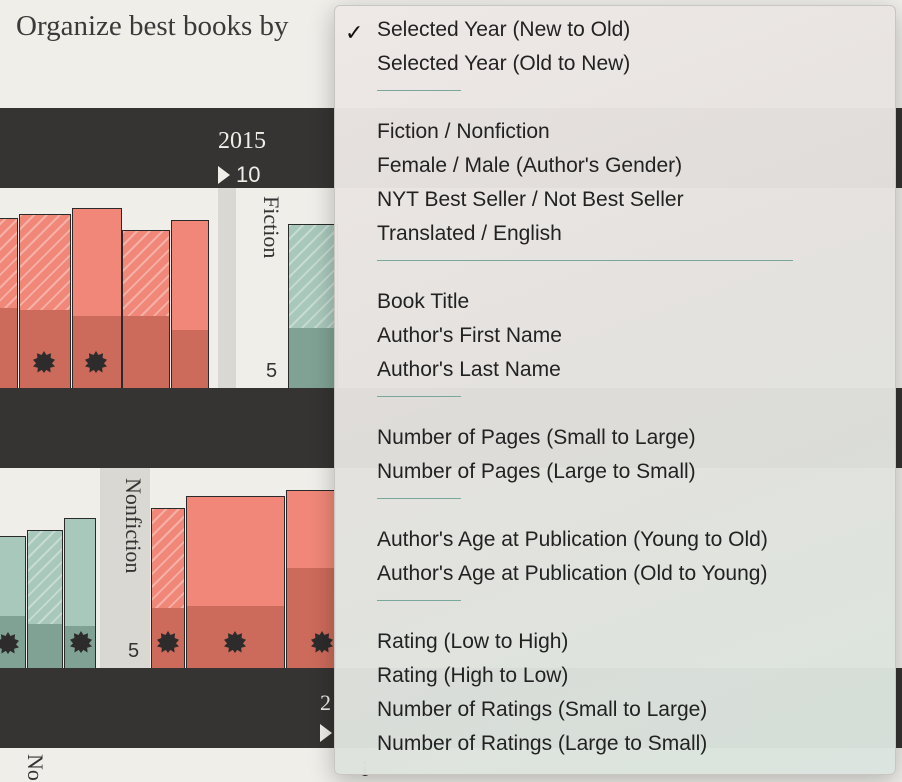 The image size is (902, 782). What do you see at coordinates (242, 141) in the screenshot?
I see `year-label: 2015` at bounding box center [242, 141].